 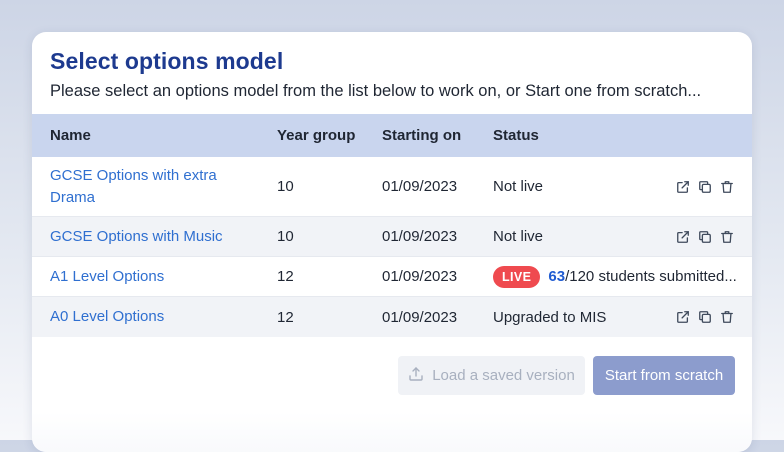 I want to click on table-header: Name Year group Starting on Status, so click(x=392, y=135).